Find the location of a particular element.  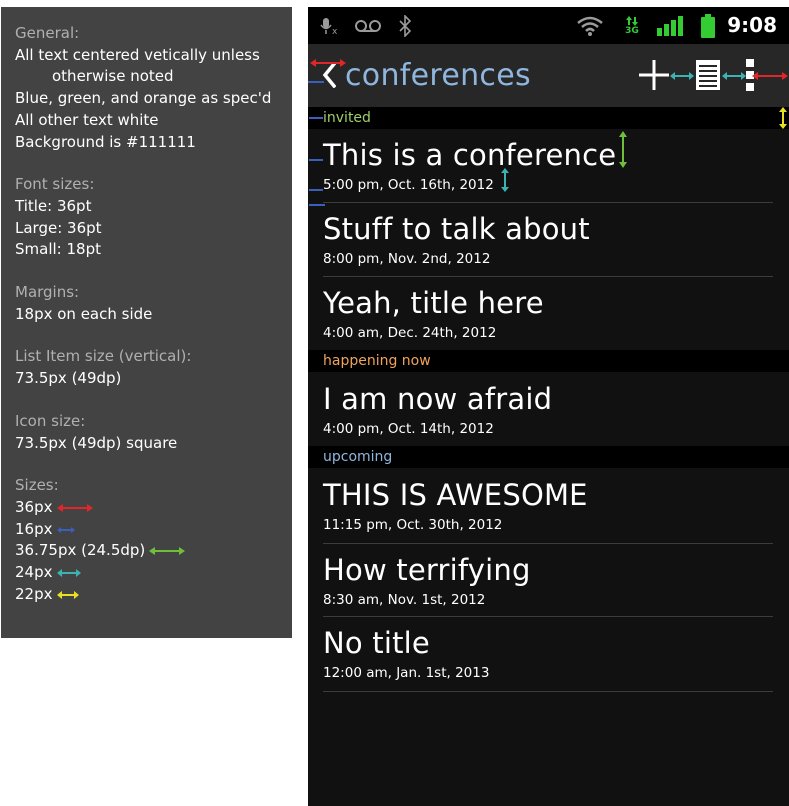

bluetooth-icon is located at coordinates (405, 25).